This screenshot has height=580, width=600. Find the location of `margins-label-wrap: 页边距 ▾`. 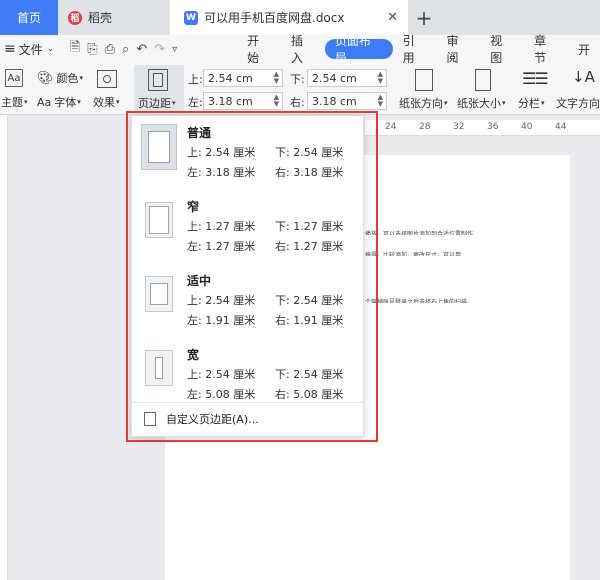

margins-label-wrap: 页边距 ▾ is located at coordinates (157, 103).